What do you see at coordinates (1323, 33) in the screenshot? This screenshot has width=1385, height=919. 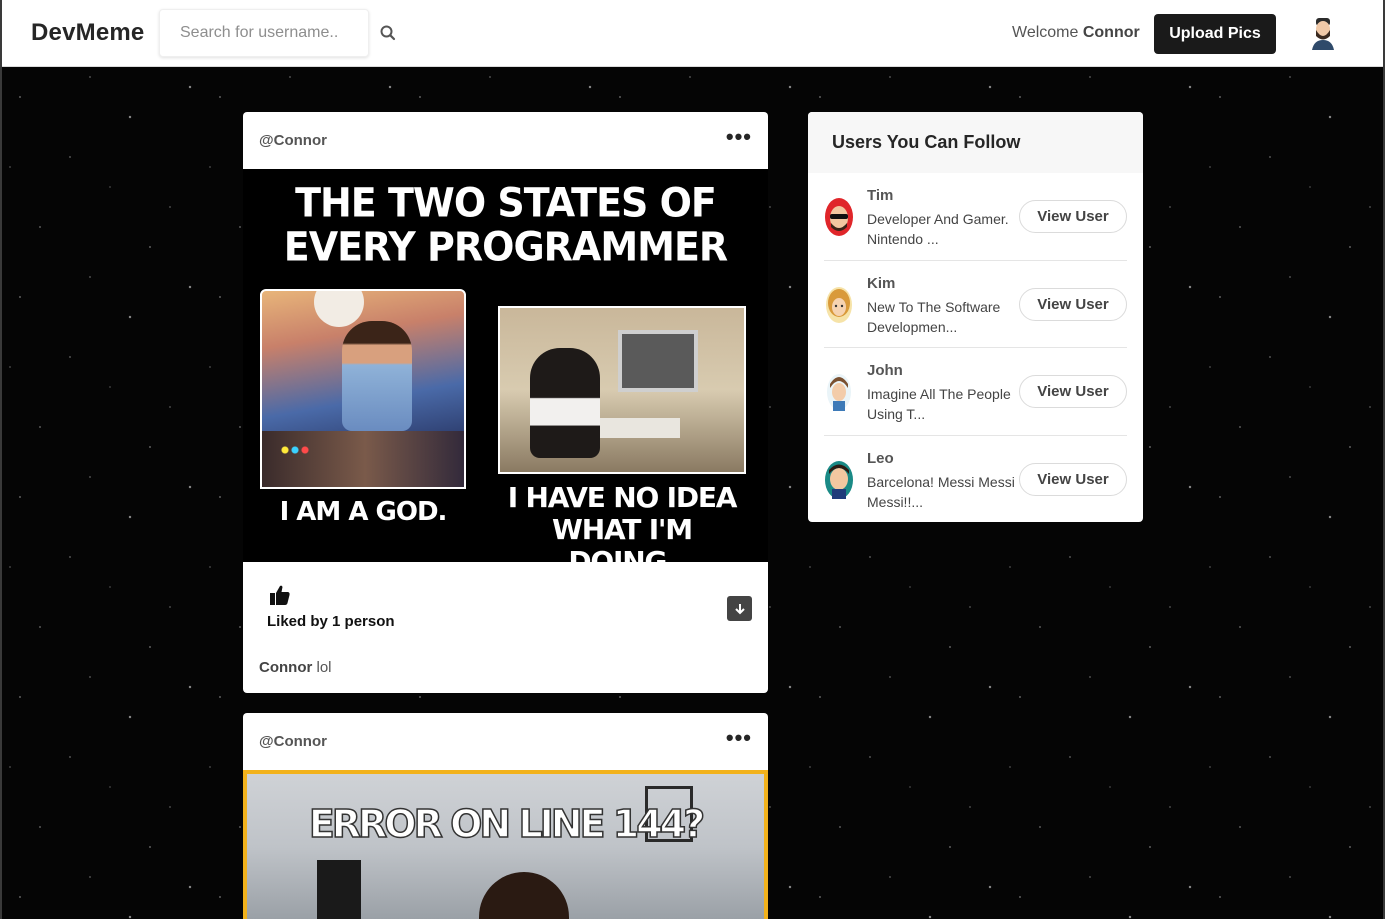 I see `profile-avatar-icon` at bounding box center [1323, 33].